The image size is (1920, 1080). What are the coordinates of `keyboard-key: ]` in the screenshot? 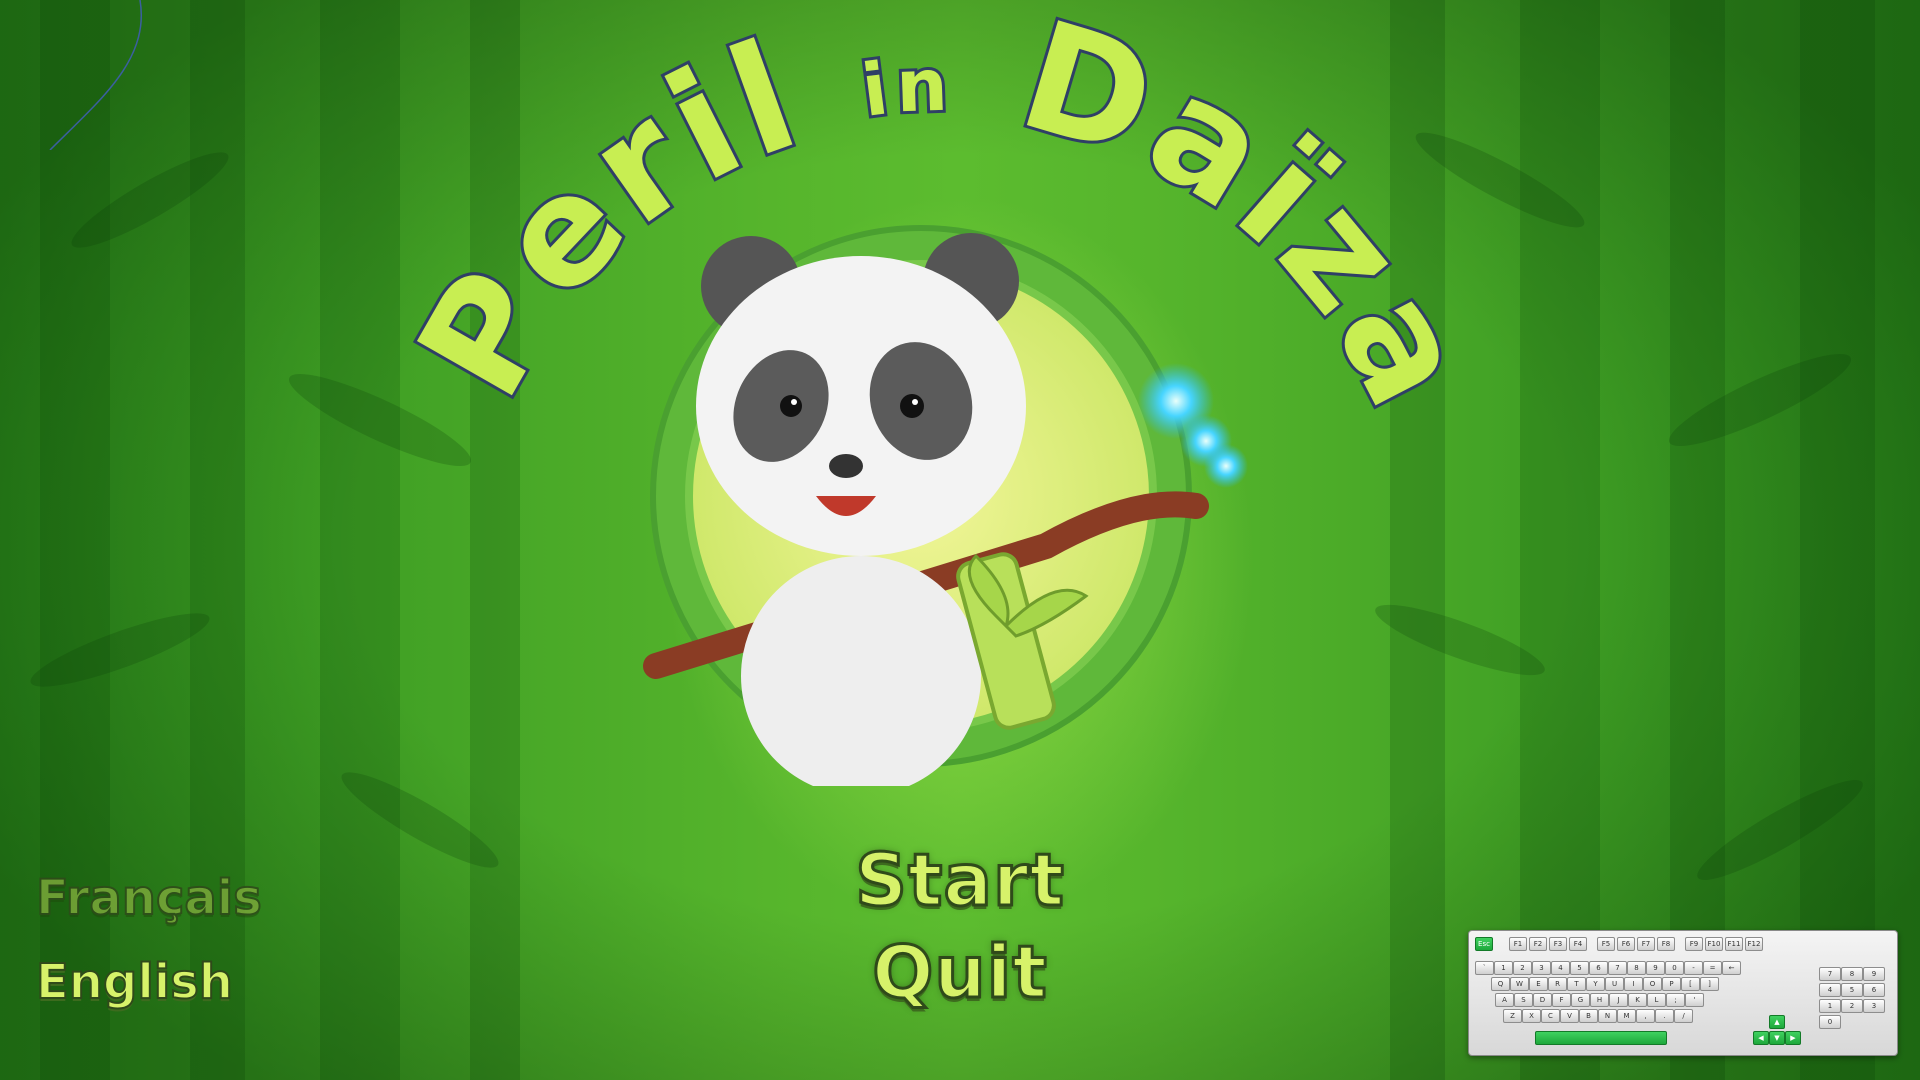 It's located at (1709, 984).